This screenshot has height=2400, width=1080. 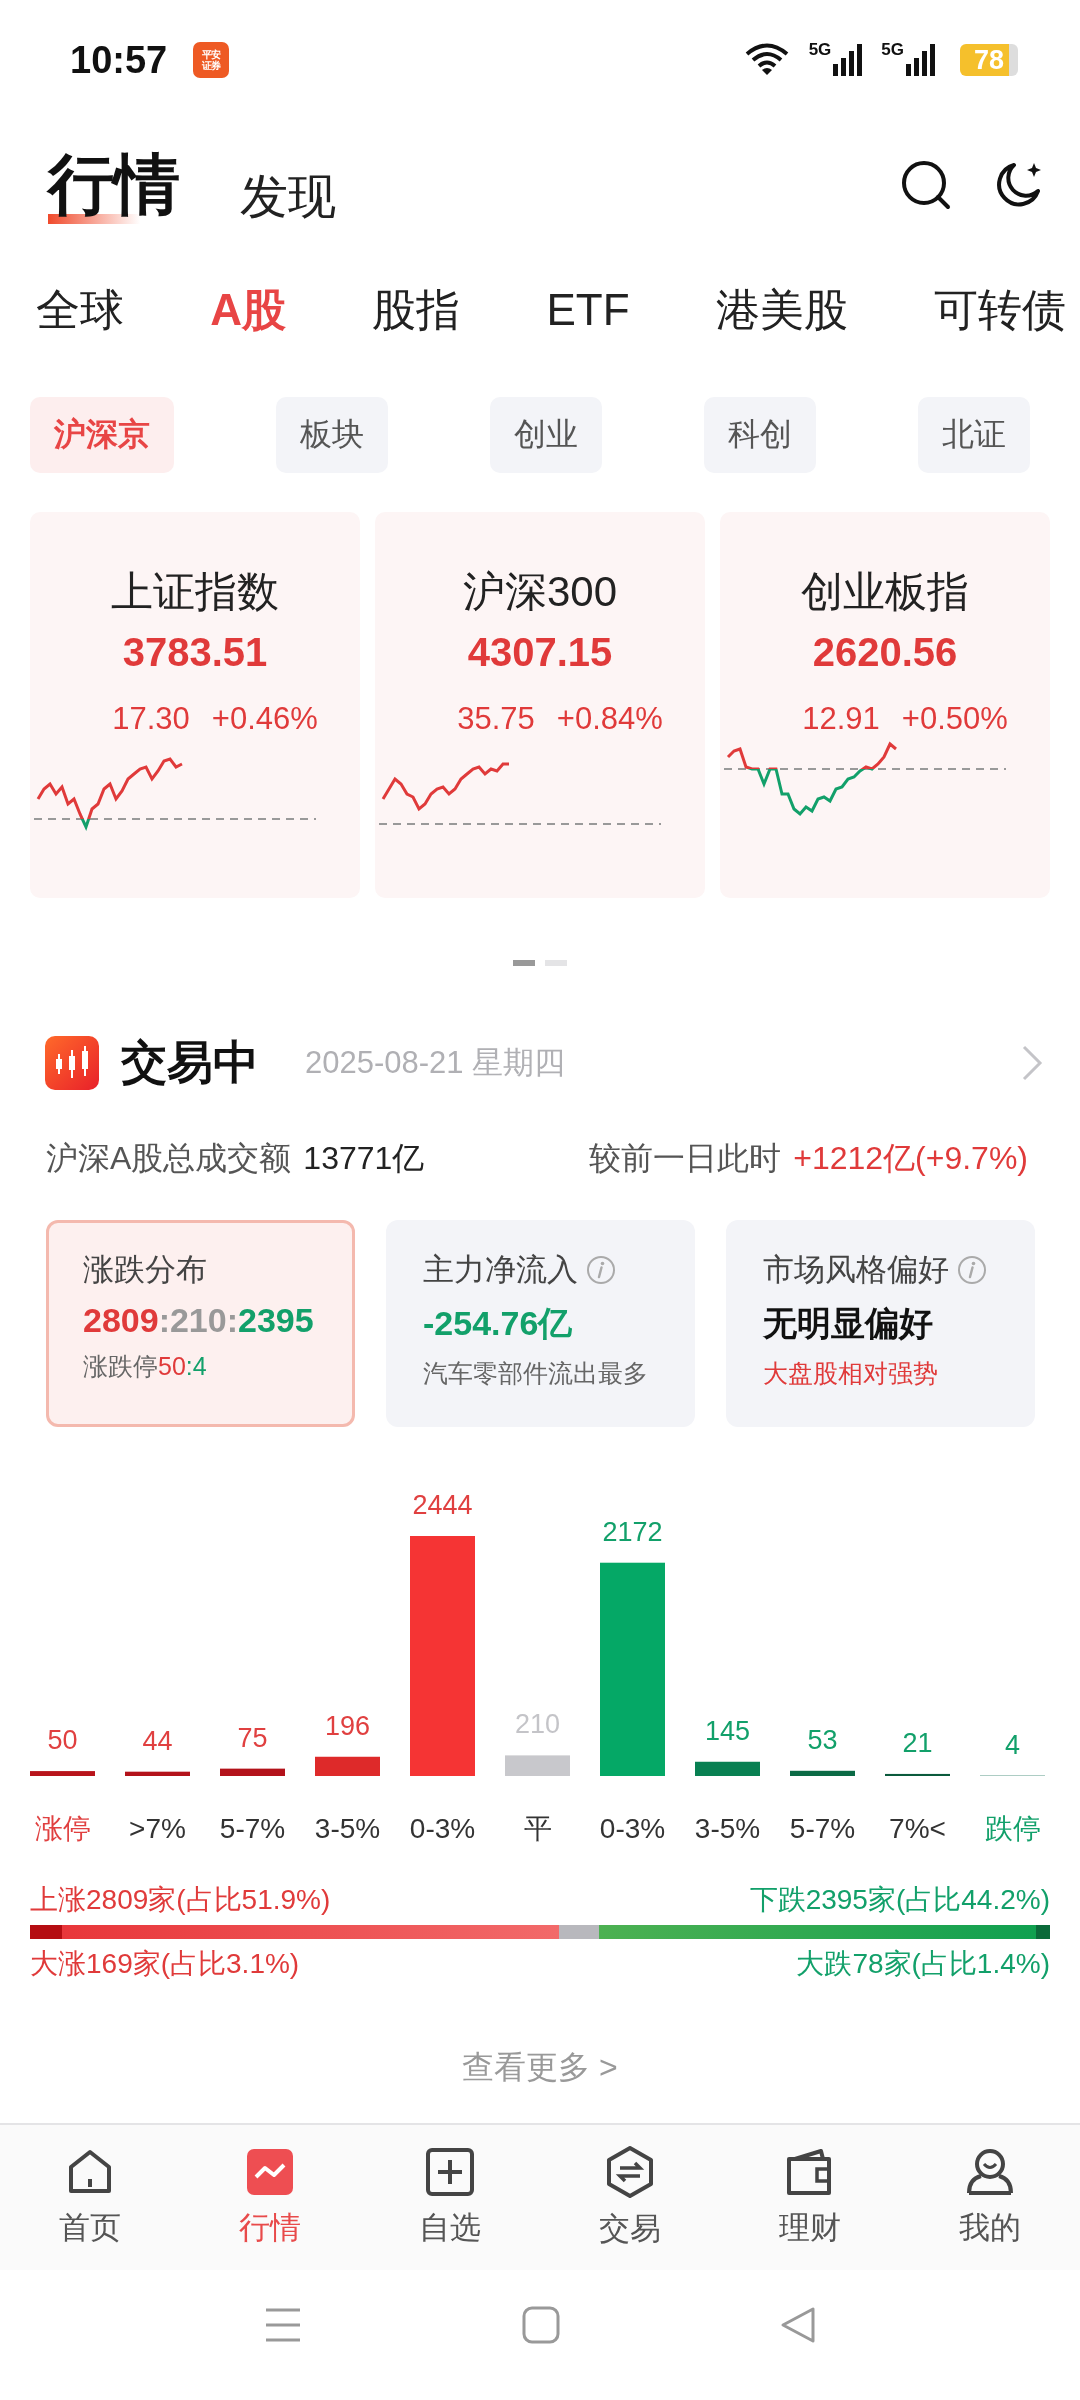 What do you see at coordinates (195, 705) in the screenshot?
I see `index-card: 上证指数 3783.51 17.30 +0.46%` at bounding box center [195, 705].